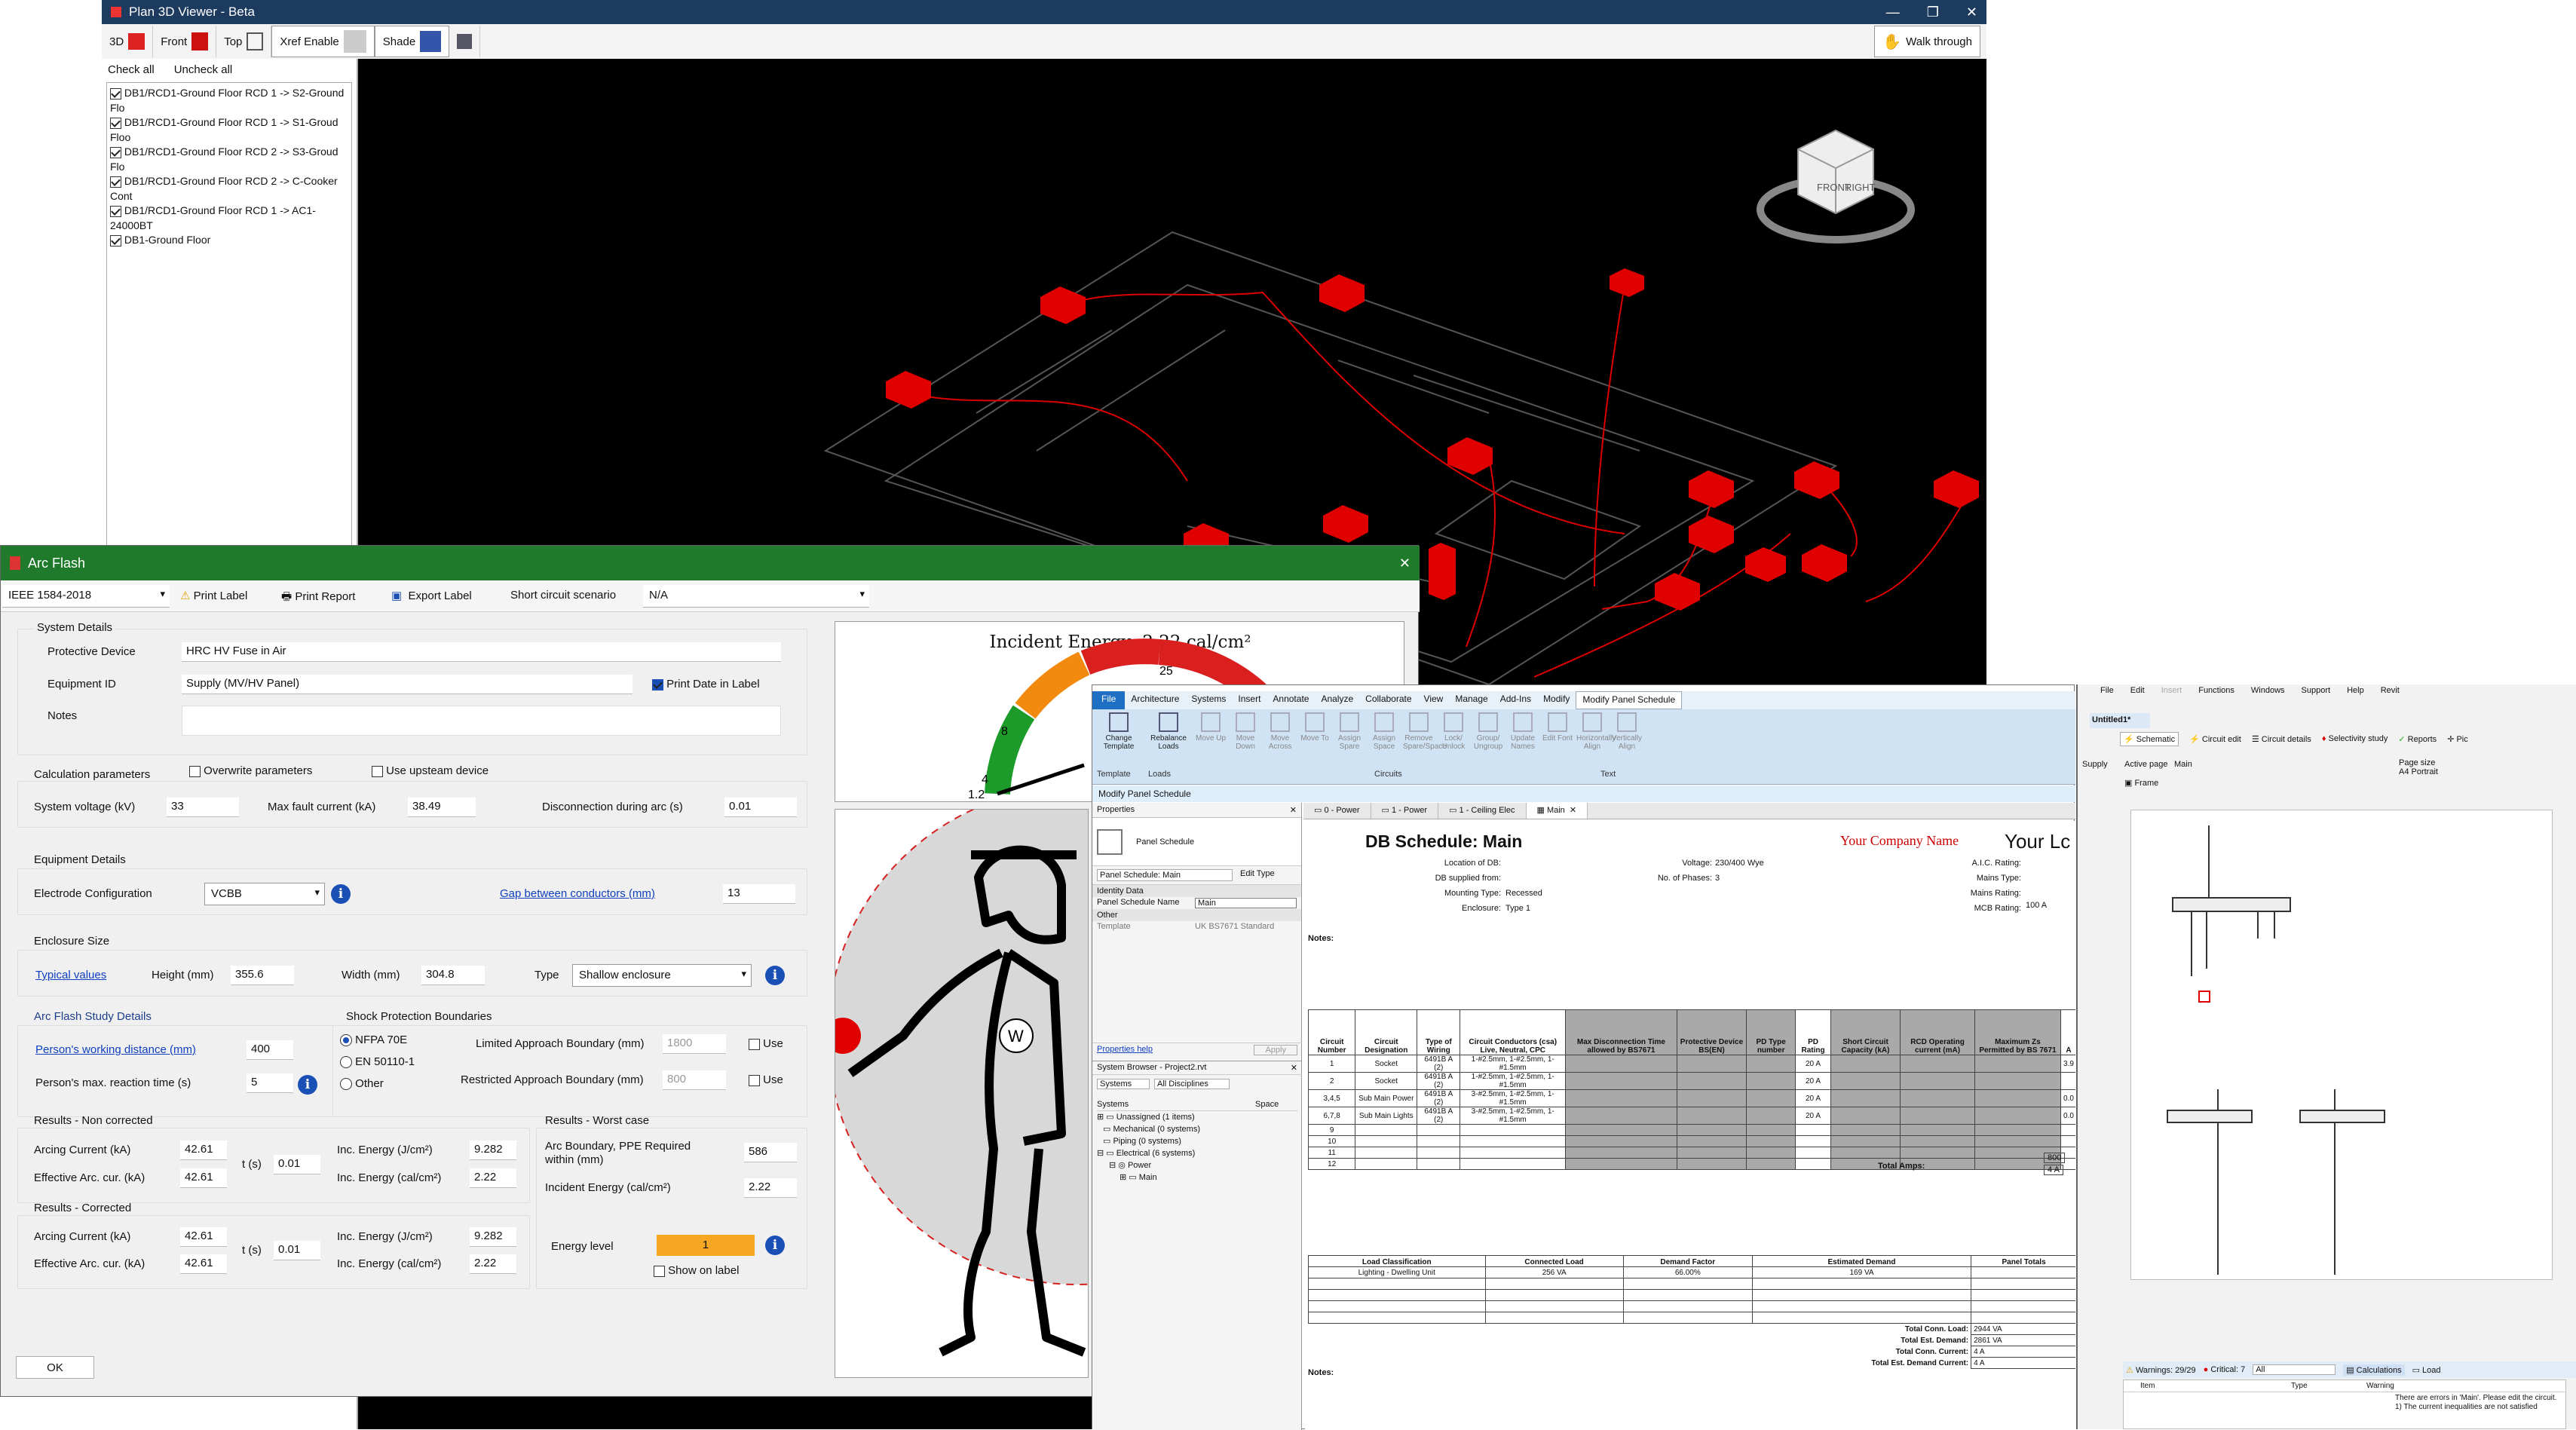 This screenshot has height=1430, width=2576. Describe the element at coordinates (1234, 927) in the screenshot. I see `template-field: UK BS7671 Standard` at that location.